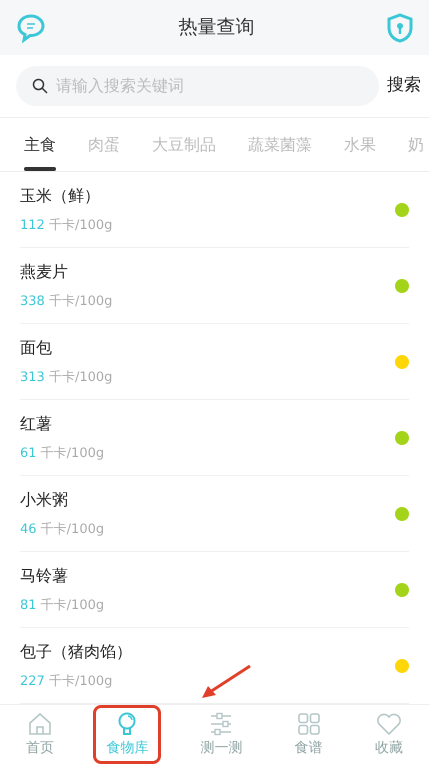 This screenshot has width=429, height=764. I want to click on calorie-text: 227 千卡/100g, so click(67, 681).